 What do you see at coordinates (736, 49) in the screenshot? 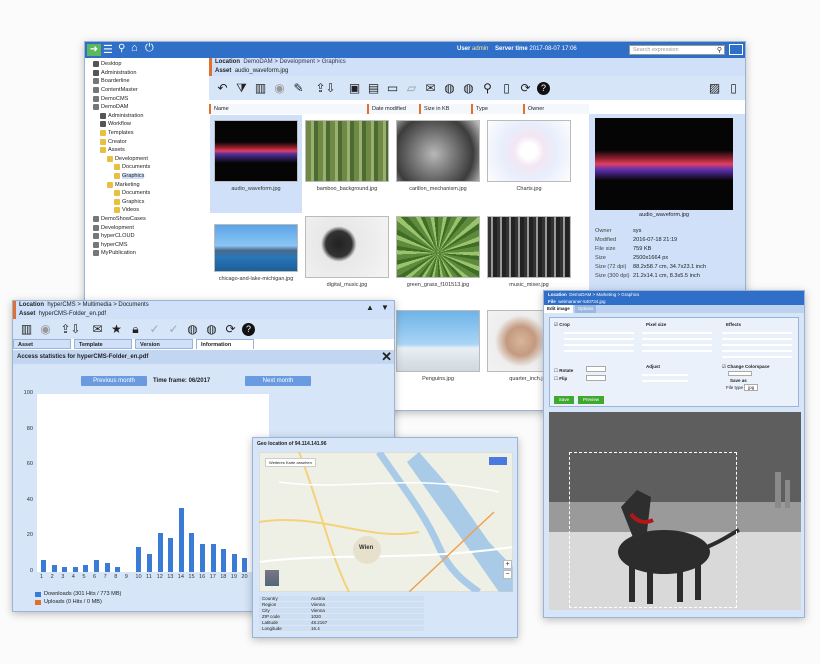
I see `split-view-icon` at bounding box center [736, 49].